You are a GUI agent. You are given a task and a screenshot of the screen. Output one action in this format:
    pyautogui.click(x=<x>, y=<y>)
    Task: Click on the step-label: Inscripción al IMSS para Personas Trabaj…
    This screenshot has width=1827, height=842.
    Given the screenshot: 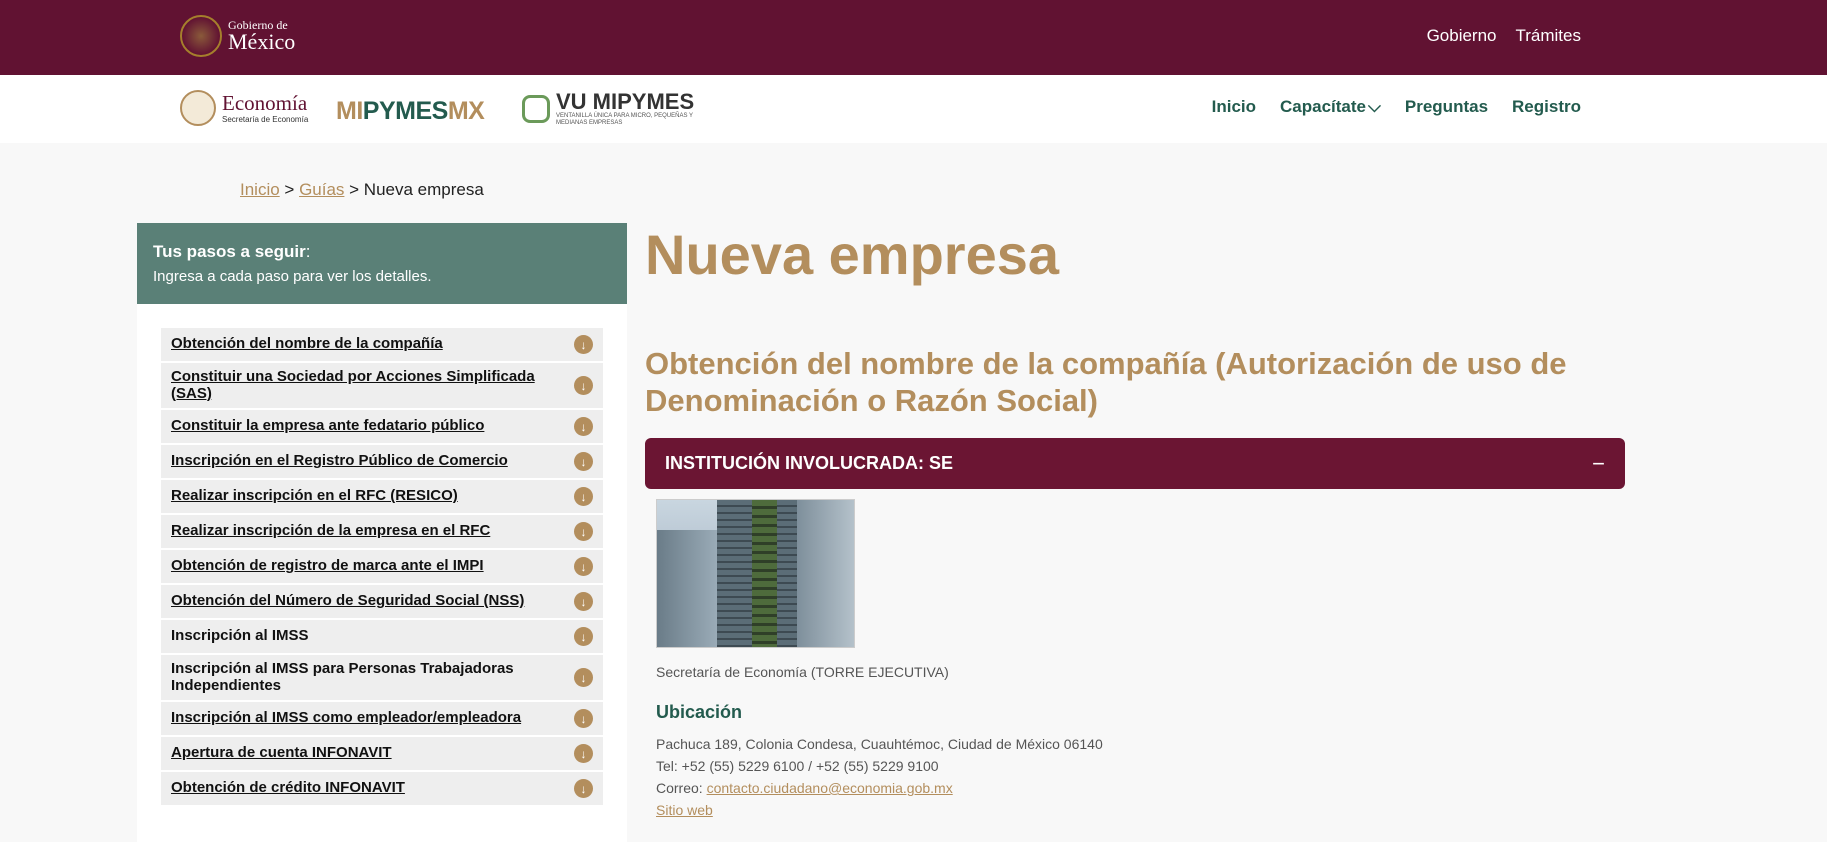 What is the action you would take?
    pyautogui.click(x=342, y=677)
    